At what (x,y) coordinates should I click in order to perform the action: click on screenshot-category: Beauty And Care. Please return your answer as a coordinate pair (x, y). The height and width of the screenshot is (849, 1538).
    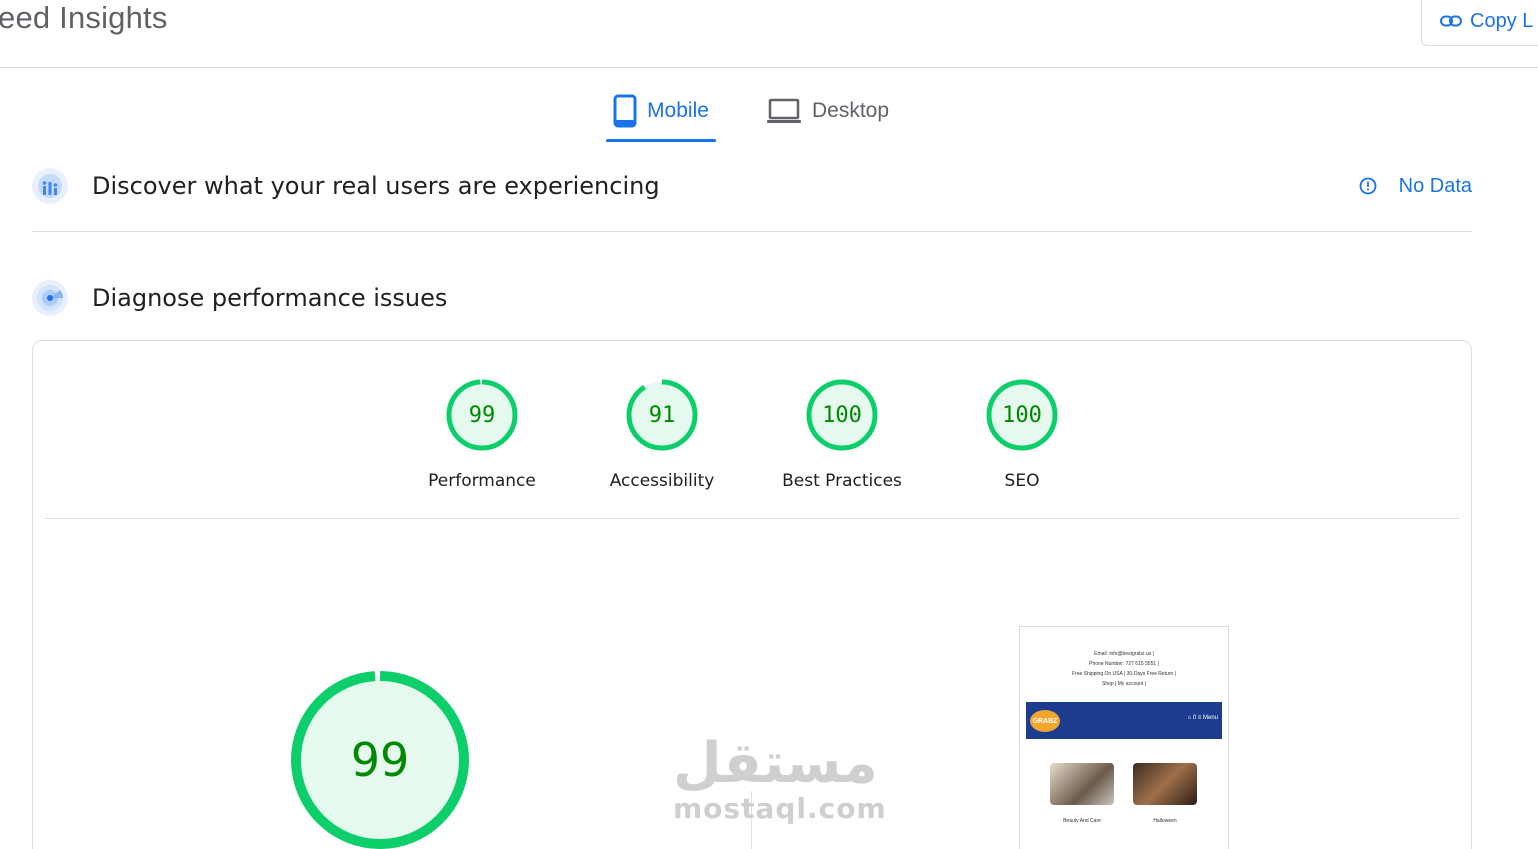
    Looking at the image, I should click on (1082, 793).